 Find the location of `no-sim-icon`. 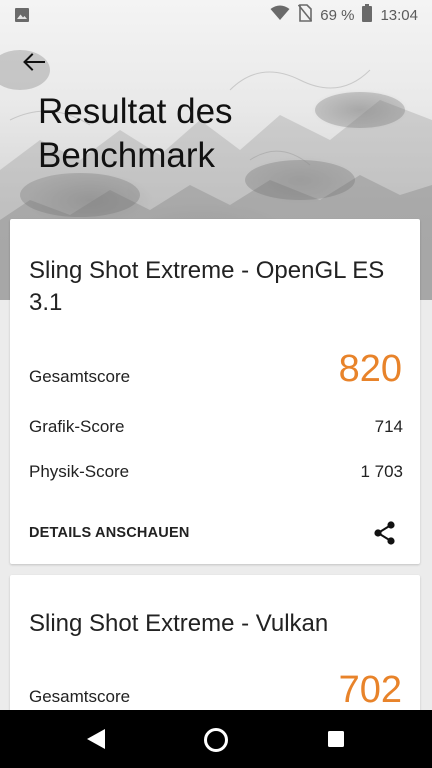

no-sim-icon is located at coordinates (305, 15).